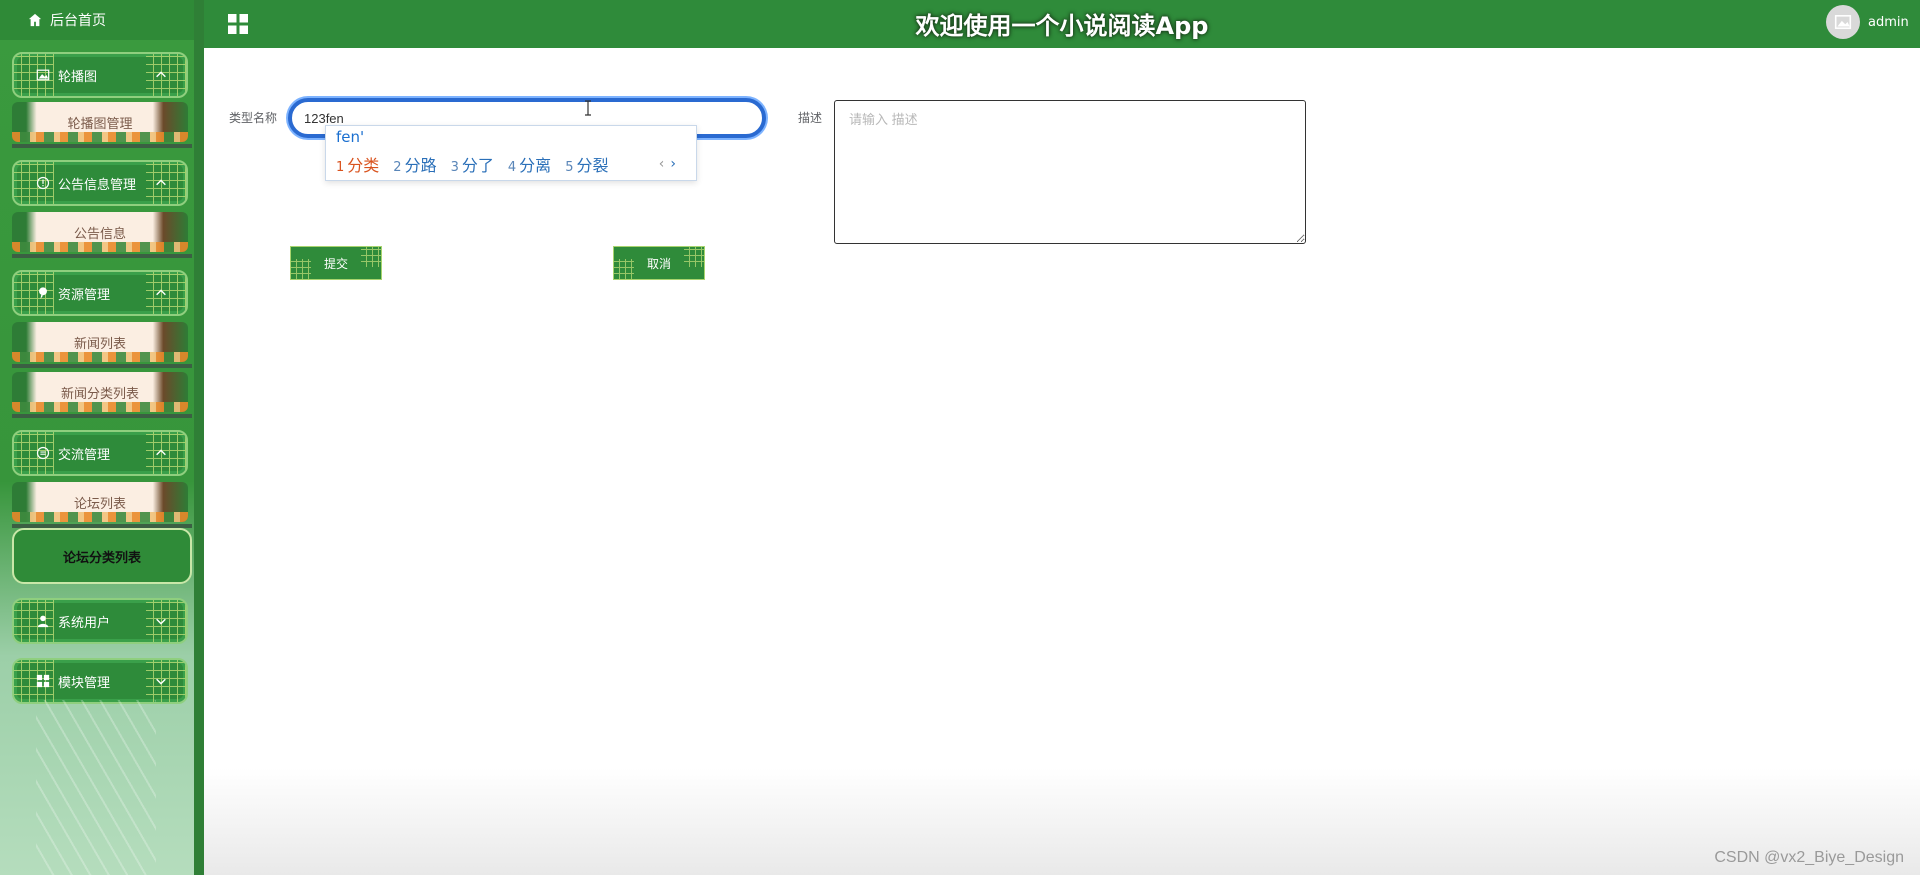 The width and height of the screenshot is (1920, 875). I want to click on sidebar-home: 后台首页, so click(97, 20).